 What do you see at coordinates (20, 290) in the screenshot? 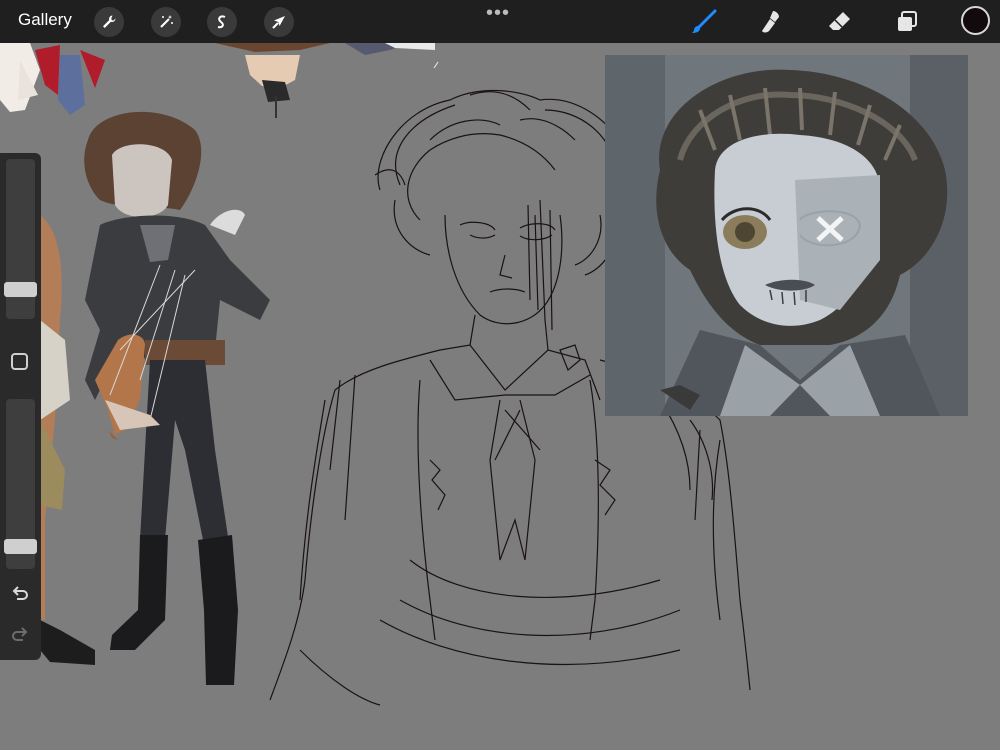
I see `brush-size-thumb` at bounding box center [20, 290].